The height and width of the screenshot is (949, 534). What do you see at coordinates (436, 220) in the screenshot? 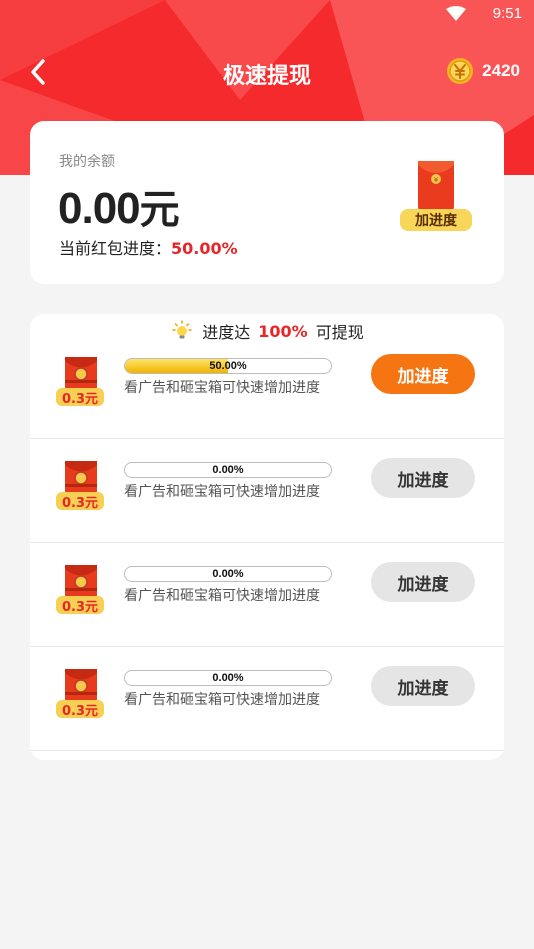
I see `envelope-badge: 加进度` at bounding box center [436, 220].